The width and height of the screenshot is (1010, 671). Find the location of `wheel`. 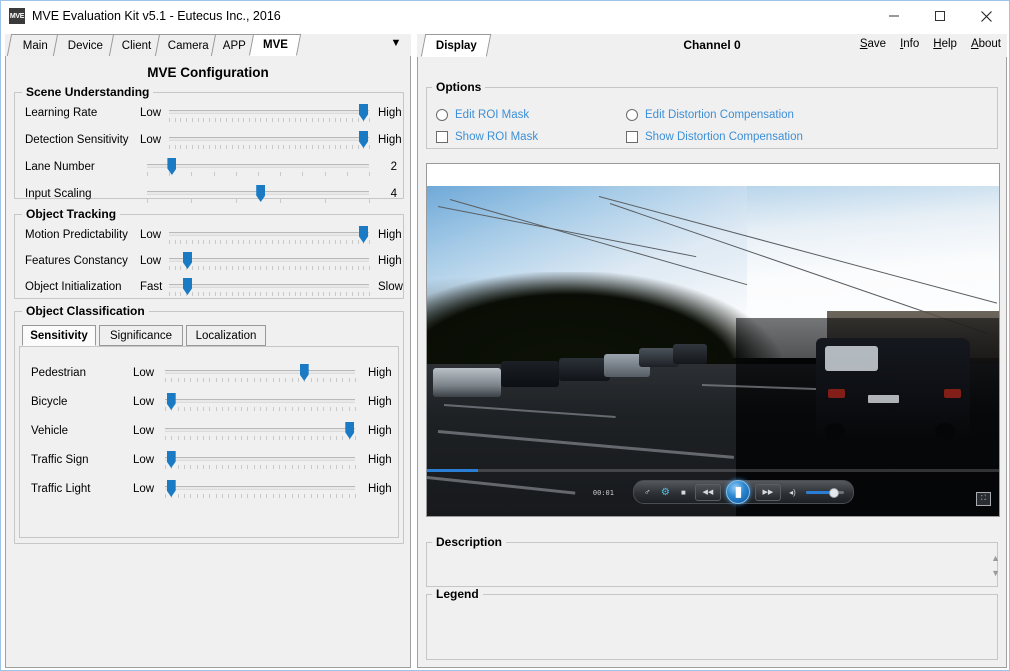

wheel is located at coordinates (944, 430).